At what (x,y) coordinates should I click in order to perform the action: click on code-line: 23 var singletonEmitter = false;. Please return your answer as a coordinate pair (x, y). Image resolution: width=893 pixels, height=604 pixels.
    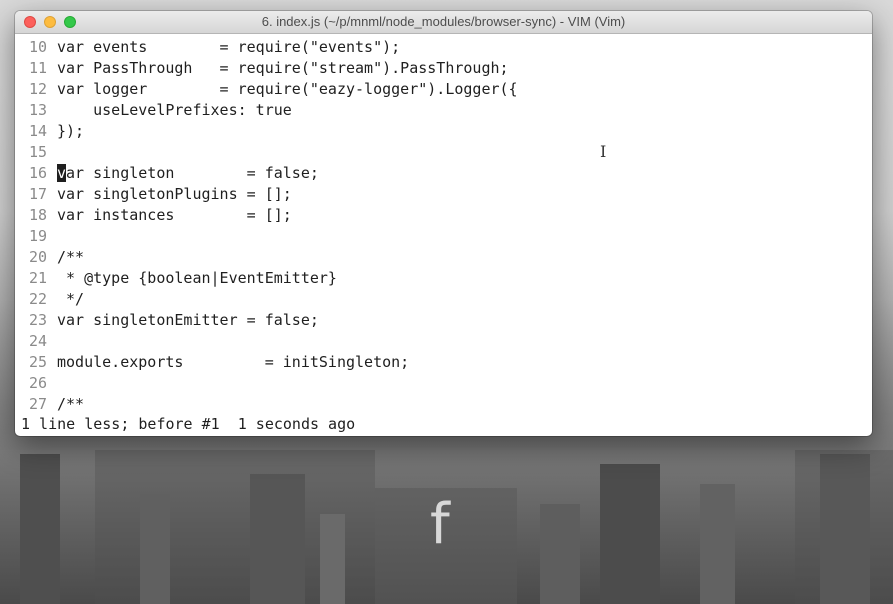
    Looking at the image, I should click on (443, 320).